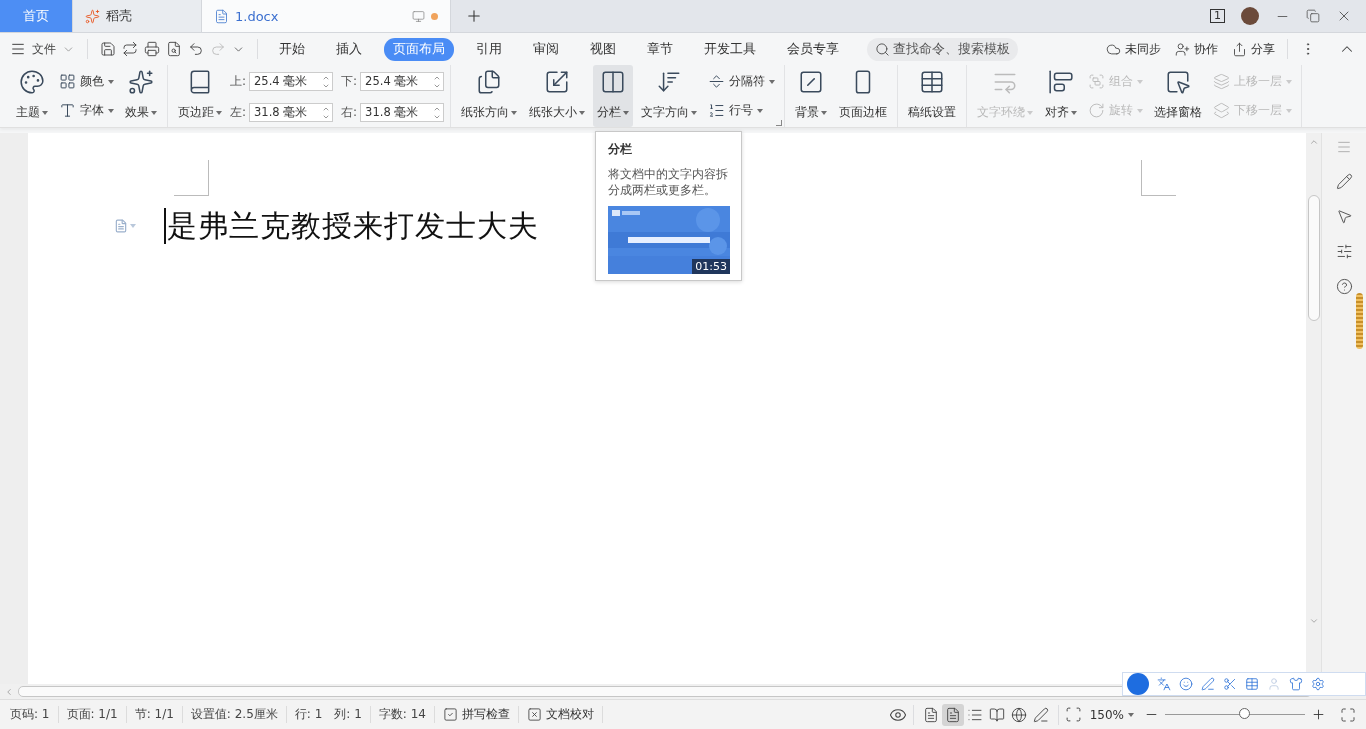 The image size is (1366, 729). I want to click on status-text: 设置值: 2.5厘米, so click(234, 714).